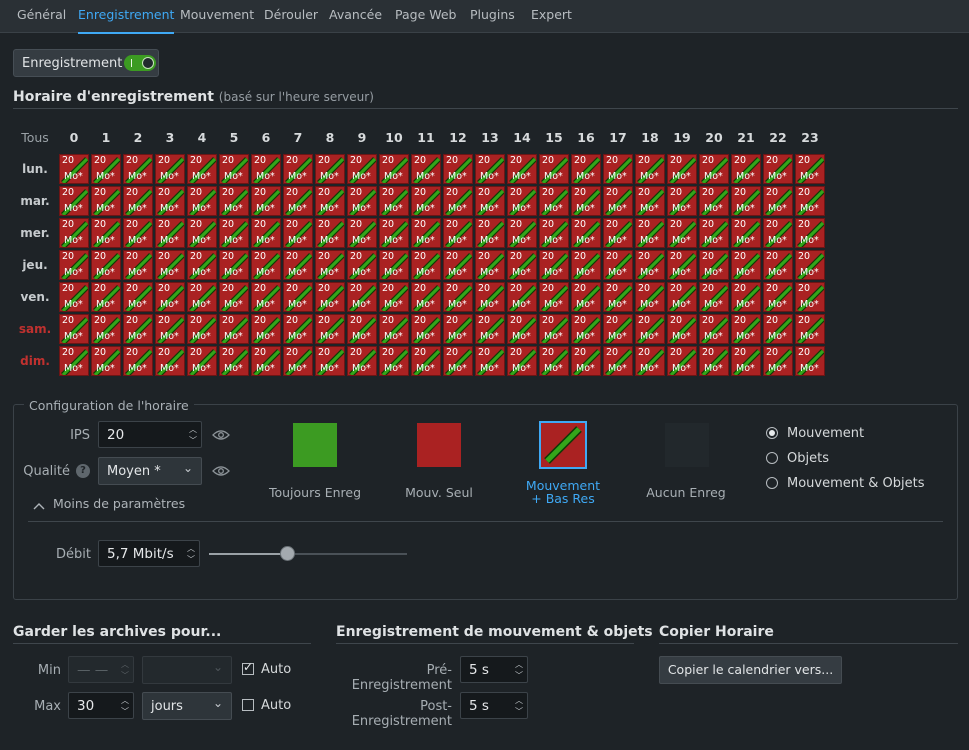 This screenshot has height=750, width=969. Describe the element at coordinates (682, 137) in the screenshot. I see `hour-header: 19` at that location.